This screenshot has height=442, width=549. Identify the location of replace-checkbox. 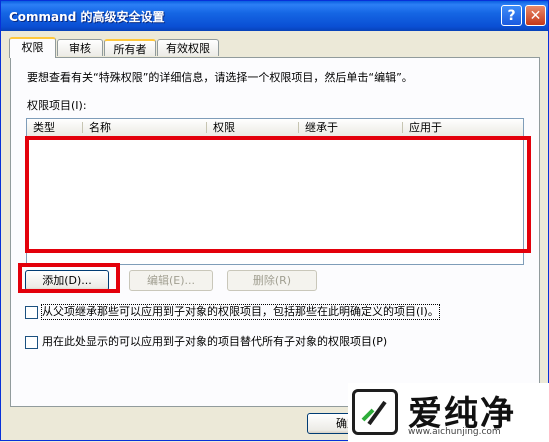
(31, 342).